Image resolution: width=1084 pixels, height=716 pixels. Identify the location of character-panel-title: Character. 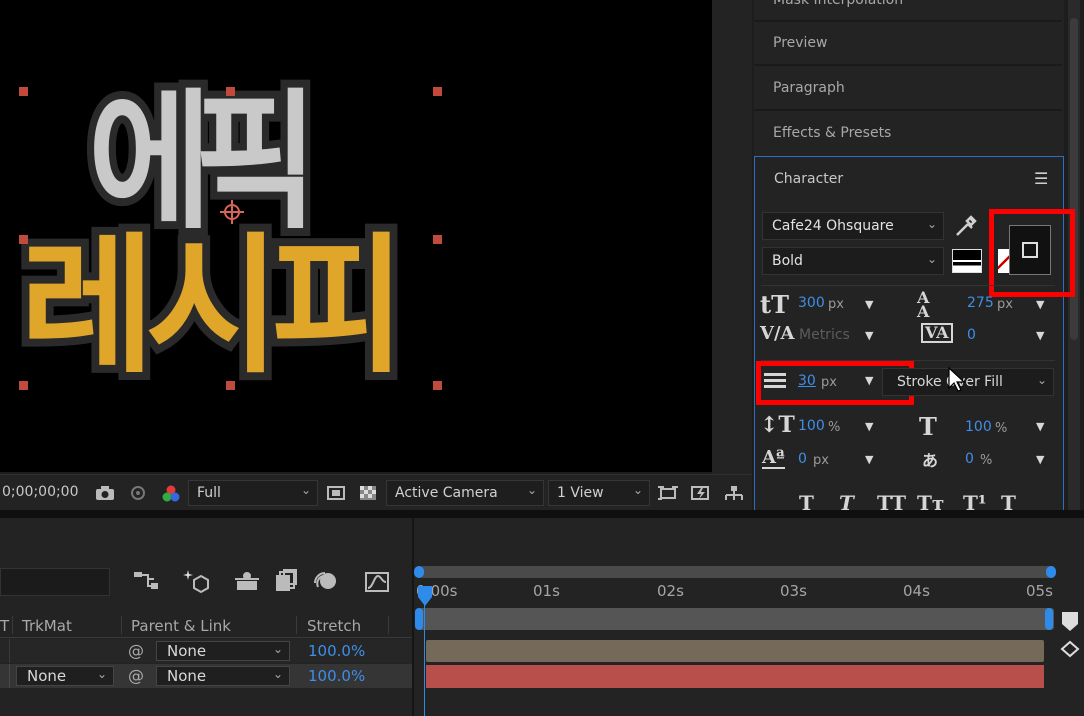
(809, 179).